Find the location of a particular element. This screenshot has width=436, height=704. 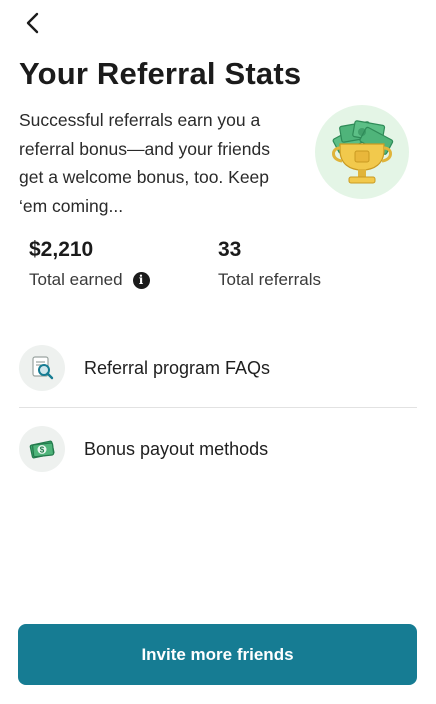

page-title: Your Referral Stats is located at coordinates (160, 73).